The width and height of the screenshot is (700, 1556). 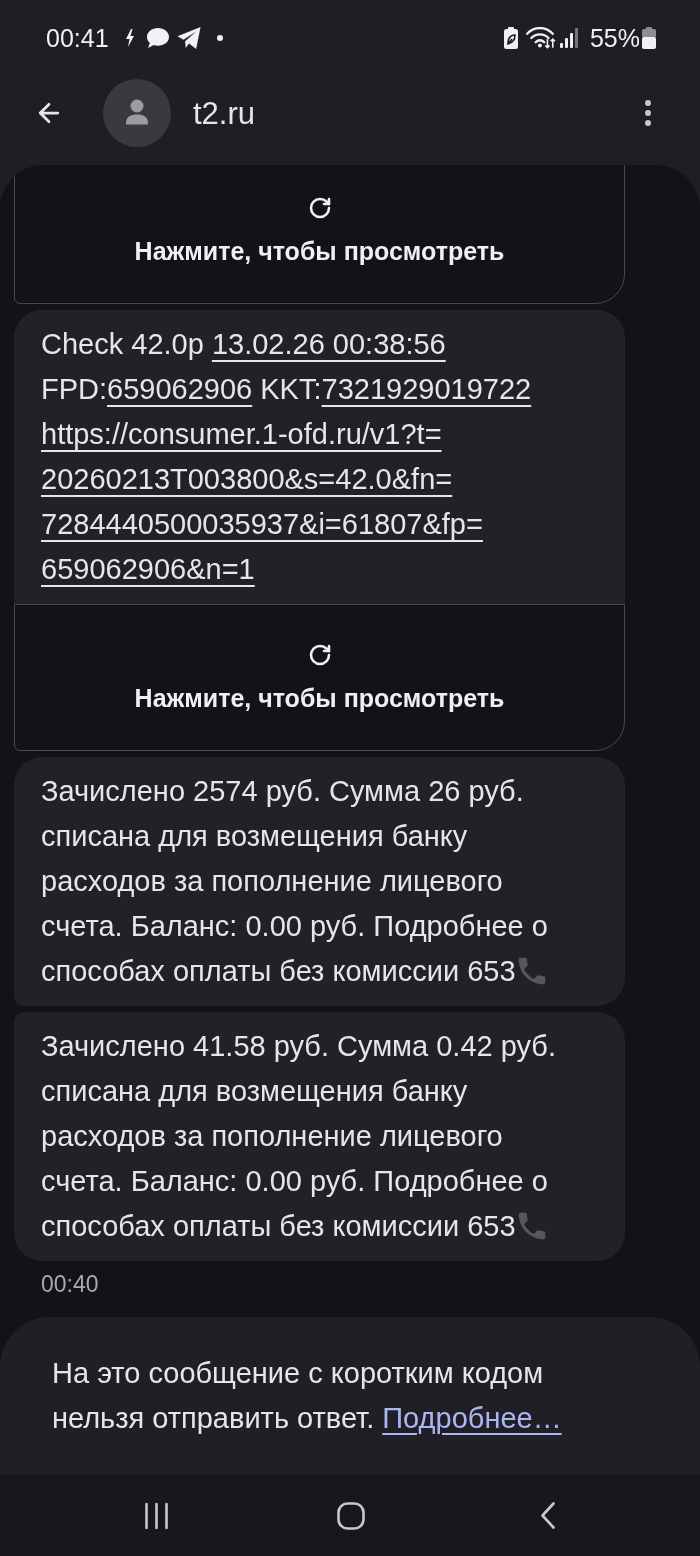 I want to click on battery-saver-icon, so click(x=510, y=38).